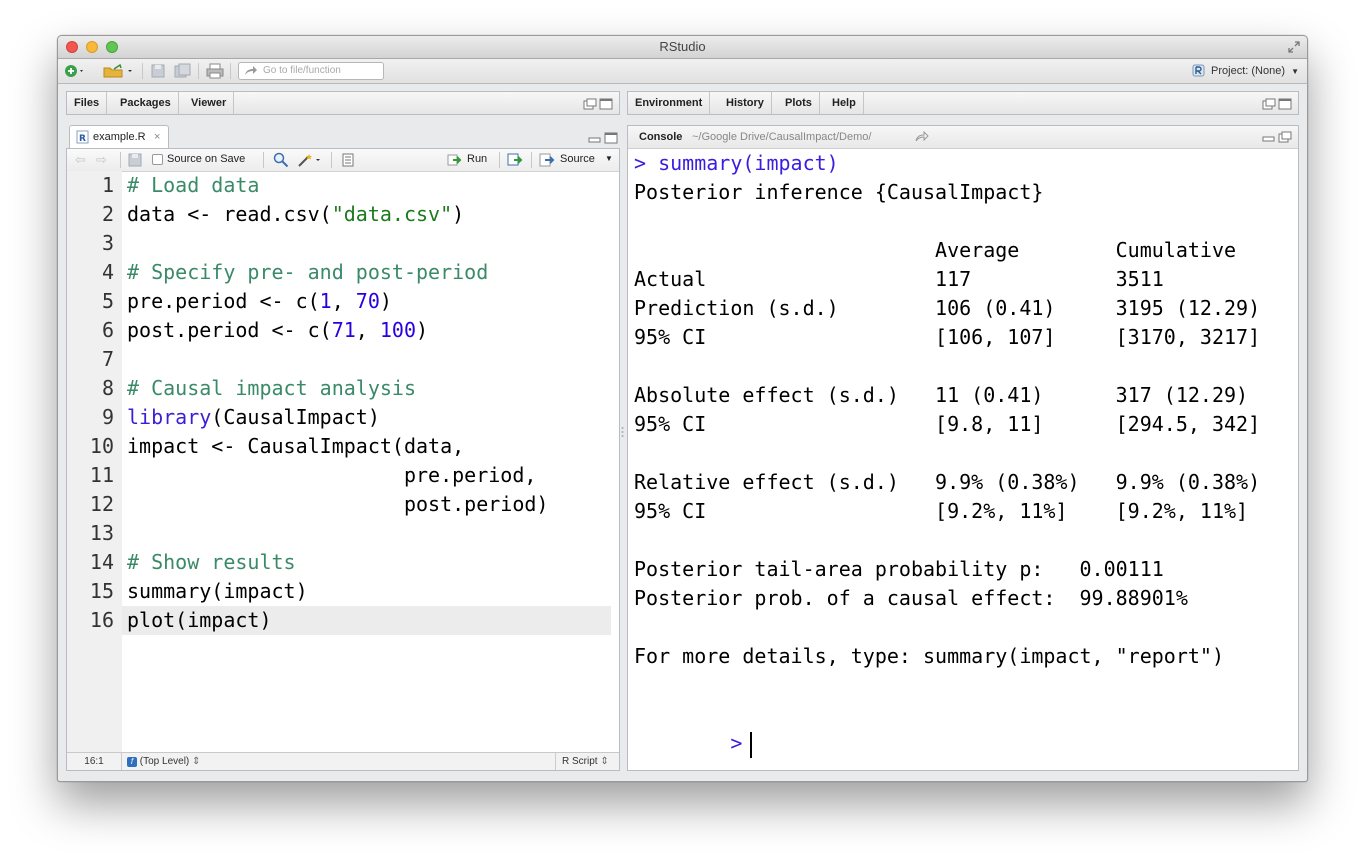 The image size is (1363, 859). I want to click on code-line: post.period), so click(338, 504).